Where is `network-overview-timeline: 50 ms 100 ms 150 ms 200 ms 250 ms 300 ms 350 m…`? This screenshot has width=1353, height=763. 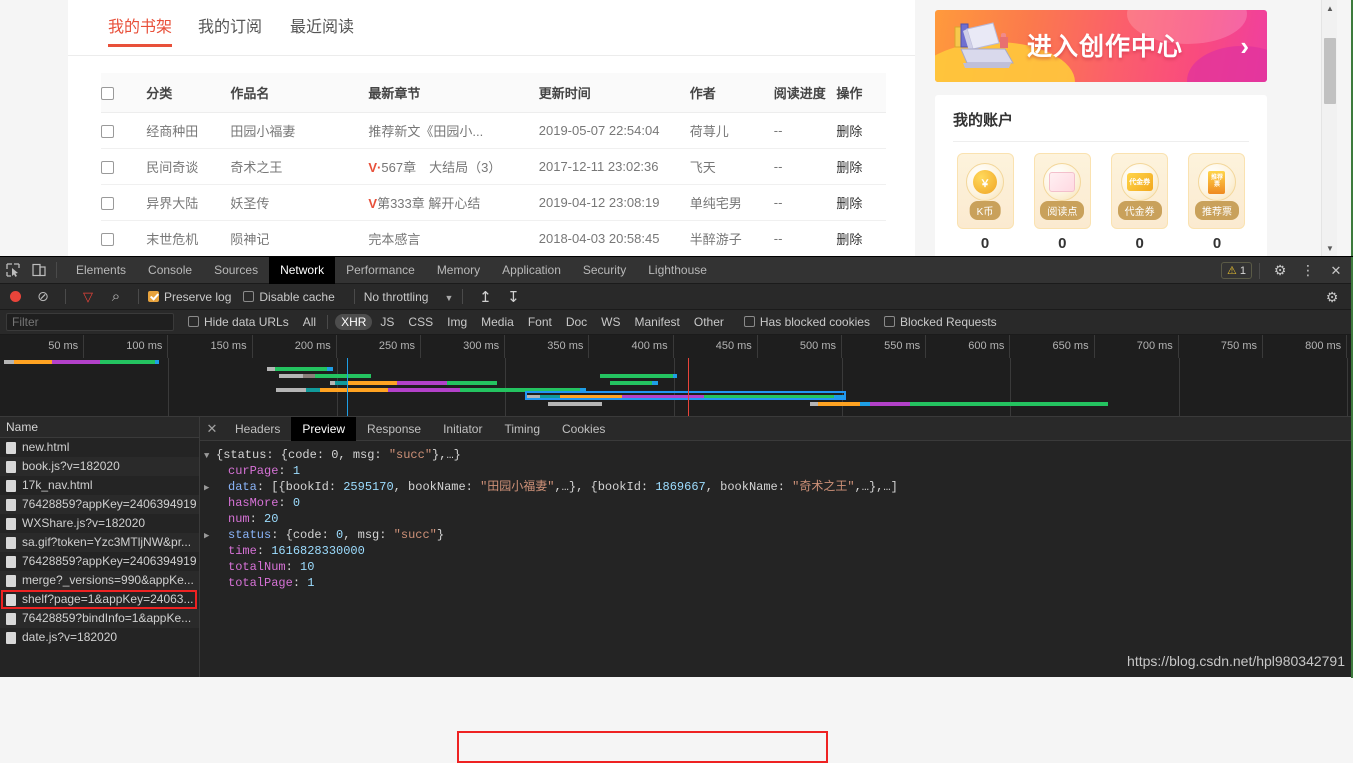
network-overview-timeline: 50 ms 100 ms 150 ms 200 ms 250 ms 300 ms 350 m… is located at coordinates (676, 376).